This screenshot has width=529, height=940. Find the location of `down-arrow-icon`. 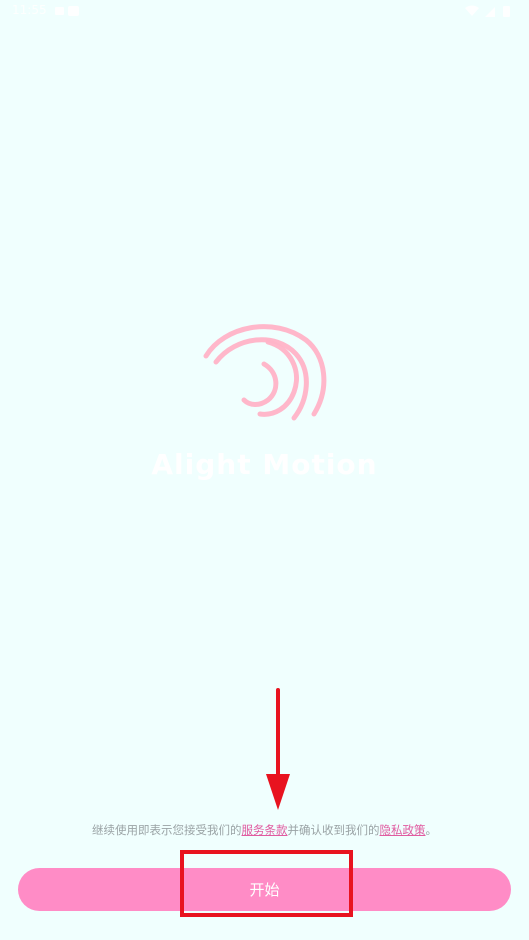

down-arrow-icon is located at coordinates (278, 749).